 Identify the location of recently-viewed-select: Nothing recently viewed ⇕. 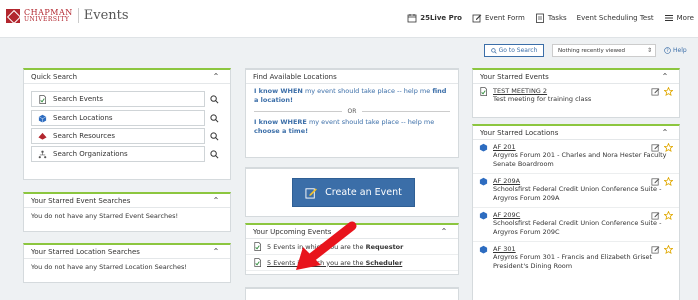
(604, 50).